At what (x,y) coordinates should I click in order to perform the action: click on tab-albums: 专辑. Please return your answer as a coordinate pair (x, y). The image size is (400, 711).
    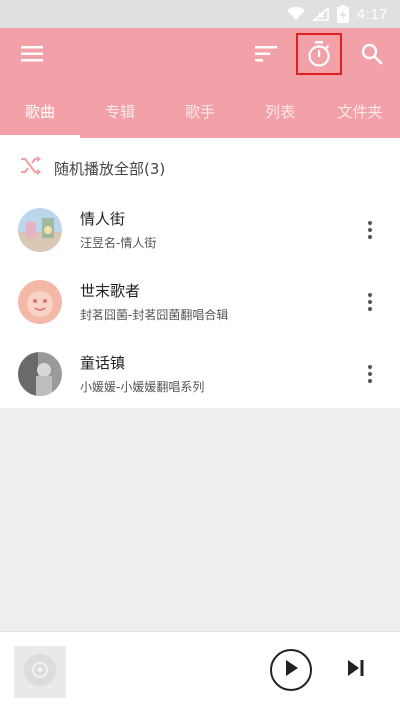
    Looking at the image, I should click on (120, 111).